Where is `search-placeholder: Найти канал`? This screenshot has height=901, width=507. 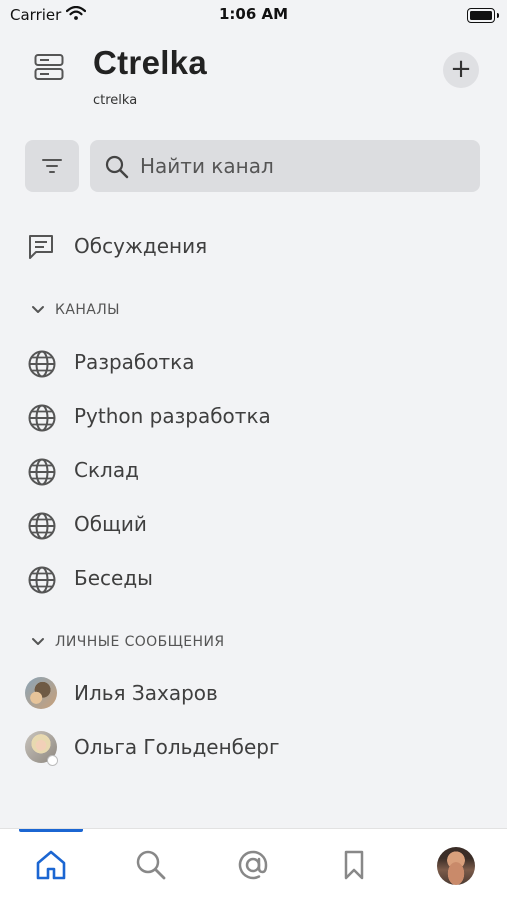
search-placeholder: Найти канал is located at coordinates (207, 166).